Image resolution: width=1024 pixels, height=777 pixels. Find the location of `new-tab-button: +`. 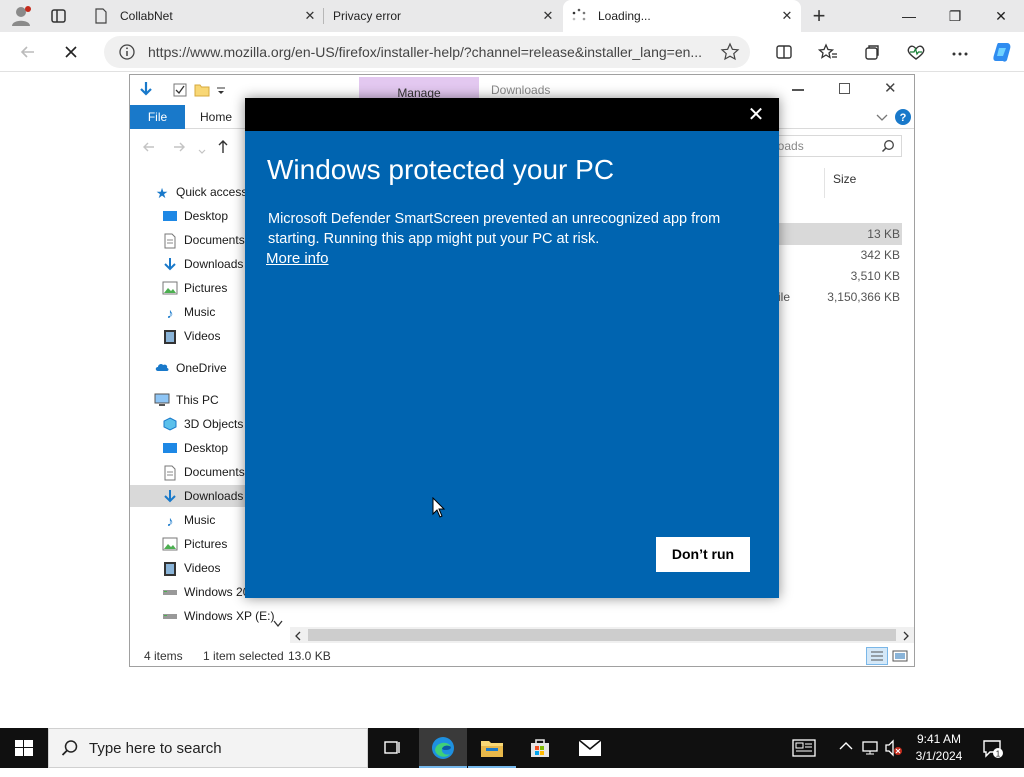

new-tab-button: + is located at coordinates (819, 16).